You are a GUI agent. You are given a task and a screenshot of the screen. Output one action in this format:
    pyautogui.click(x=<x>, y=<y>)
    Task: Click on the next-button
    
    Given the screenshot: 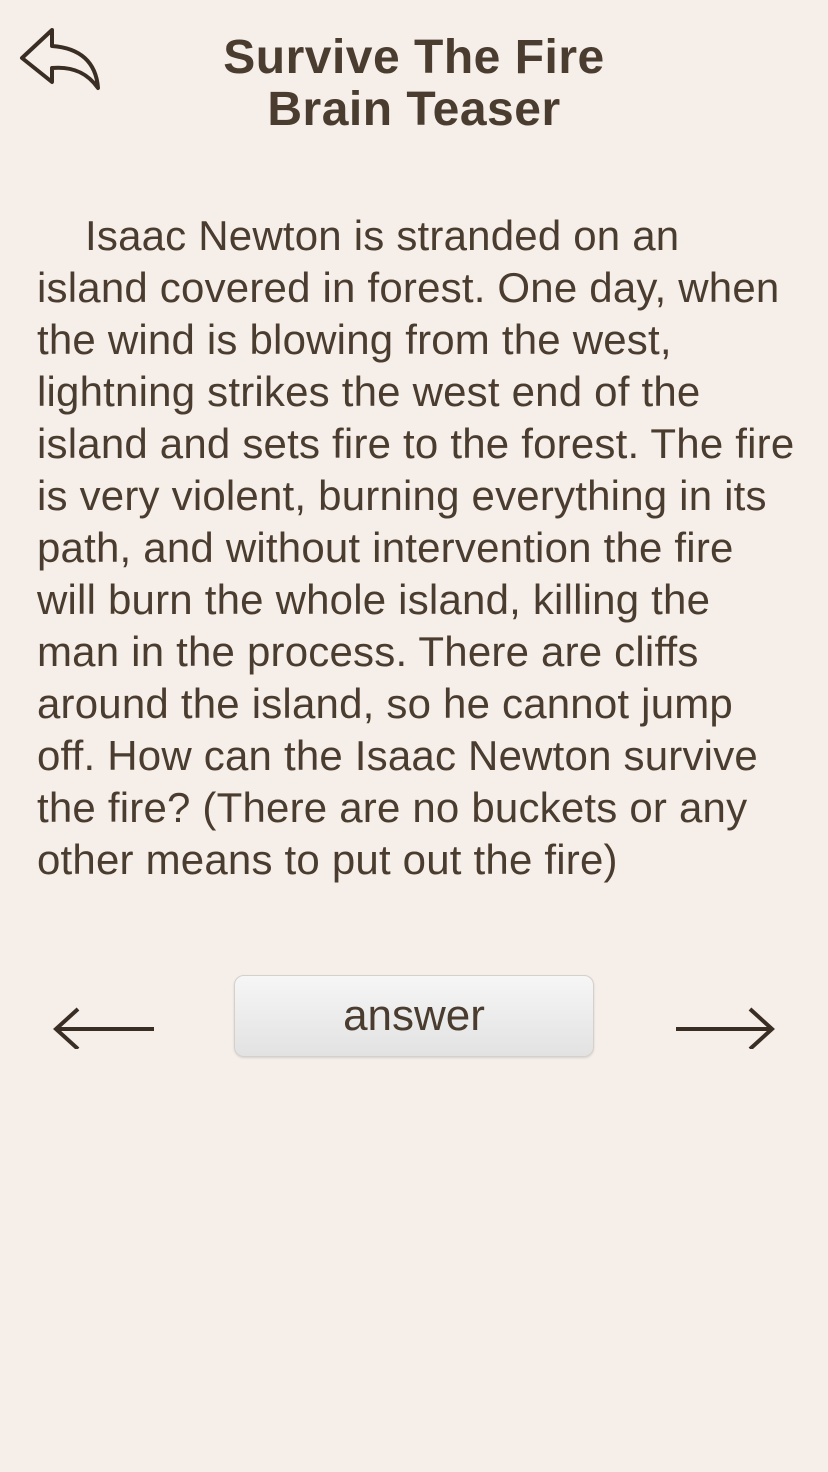 What is the action you would take?
    pyautogui.click(x=723, y=1017)
    